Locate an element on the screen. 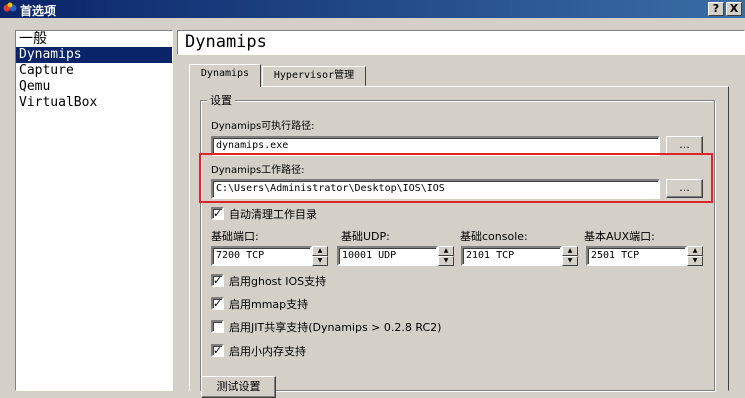 The height and width of the screenshot is (398, 745). base-console-value: 2101 TCP is located at coordinates (511, 256).